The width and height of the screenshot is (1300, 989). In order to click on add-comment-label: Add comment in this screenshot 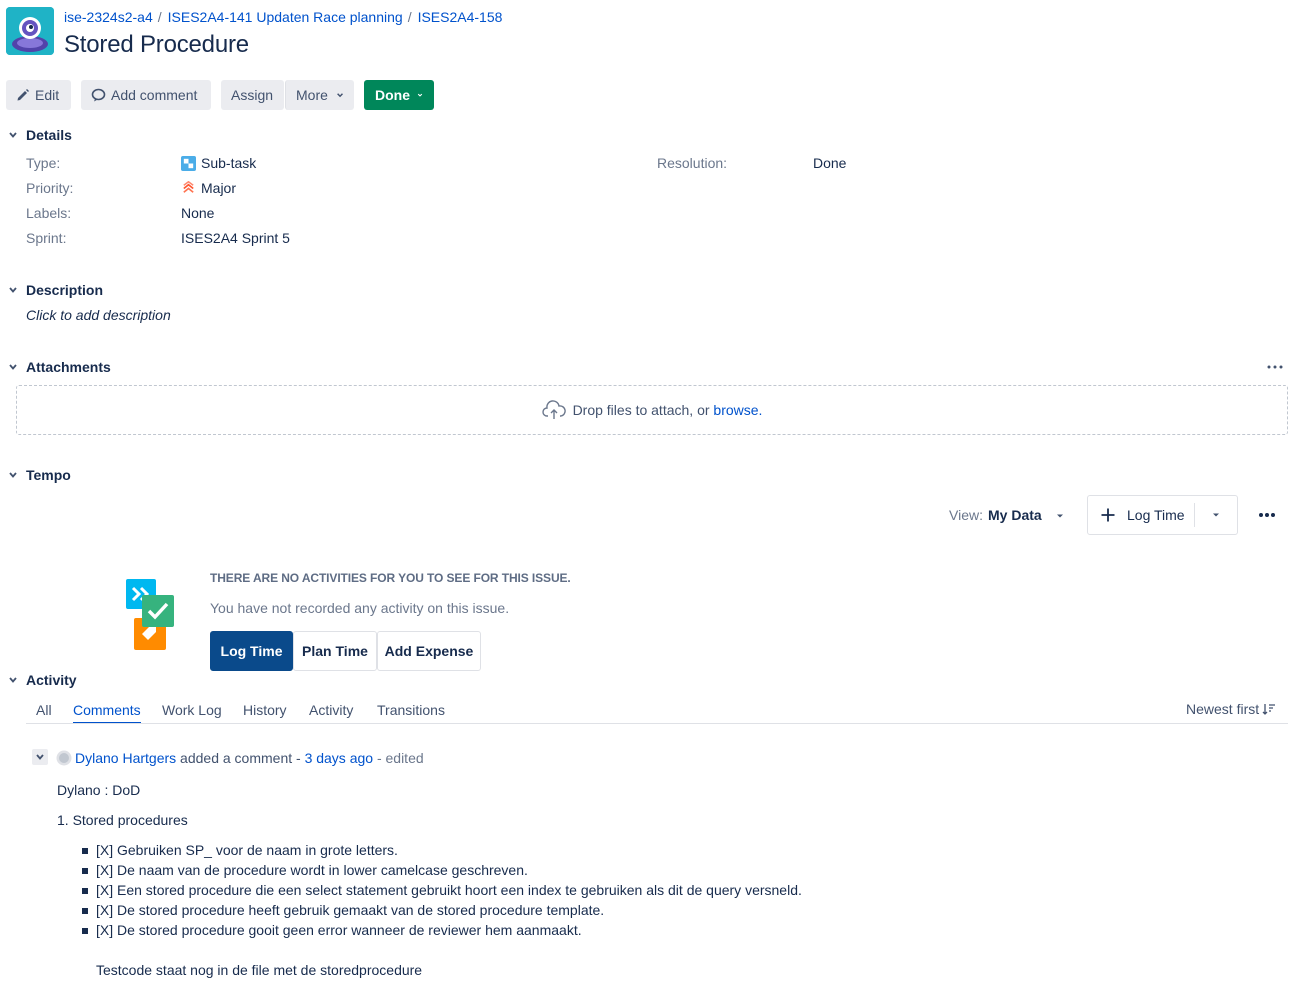, I will do `click(154, 95)`.